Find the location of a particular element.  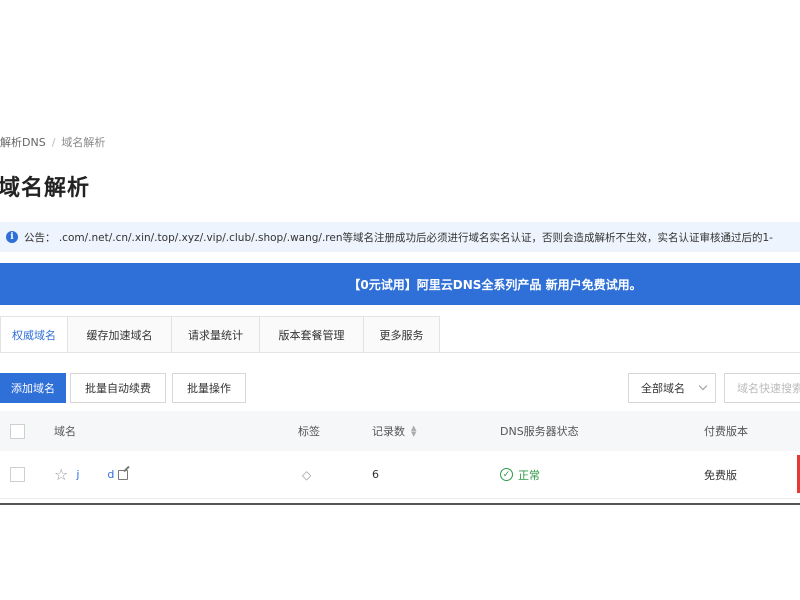

tag-icon: ◇ is located at coordinates (306, 475).